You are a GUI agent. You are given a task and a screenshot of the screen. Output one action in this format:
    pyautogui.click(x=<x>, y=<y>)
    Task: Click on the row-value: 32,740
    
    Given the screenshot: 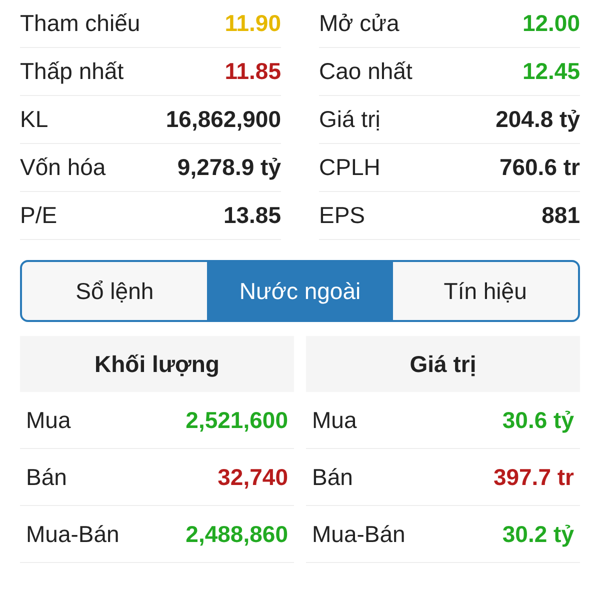 What is the action you would take?
    pyautogui.click(x=253, y=477)
    